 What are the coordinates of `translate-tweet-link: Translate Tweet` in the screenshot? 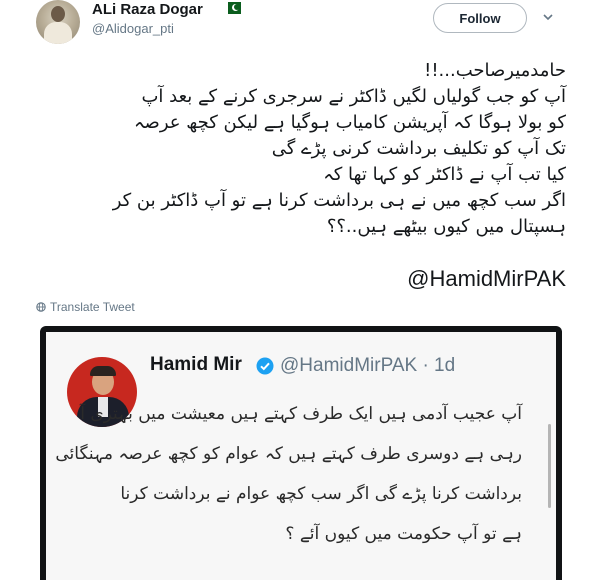 It's located at (85, 307).